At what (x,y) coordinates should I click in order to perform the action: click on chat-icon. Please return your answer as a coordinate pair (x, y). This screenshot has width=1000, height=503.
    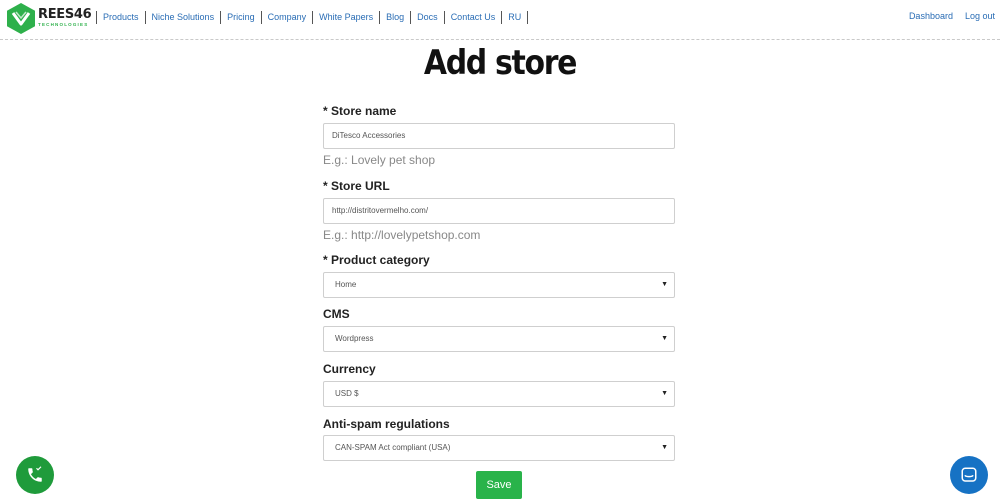
    Looking at the image, I should click on (969, 474).